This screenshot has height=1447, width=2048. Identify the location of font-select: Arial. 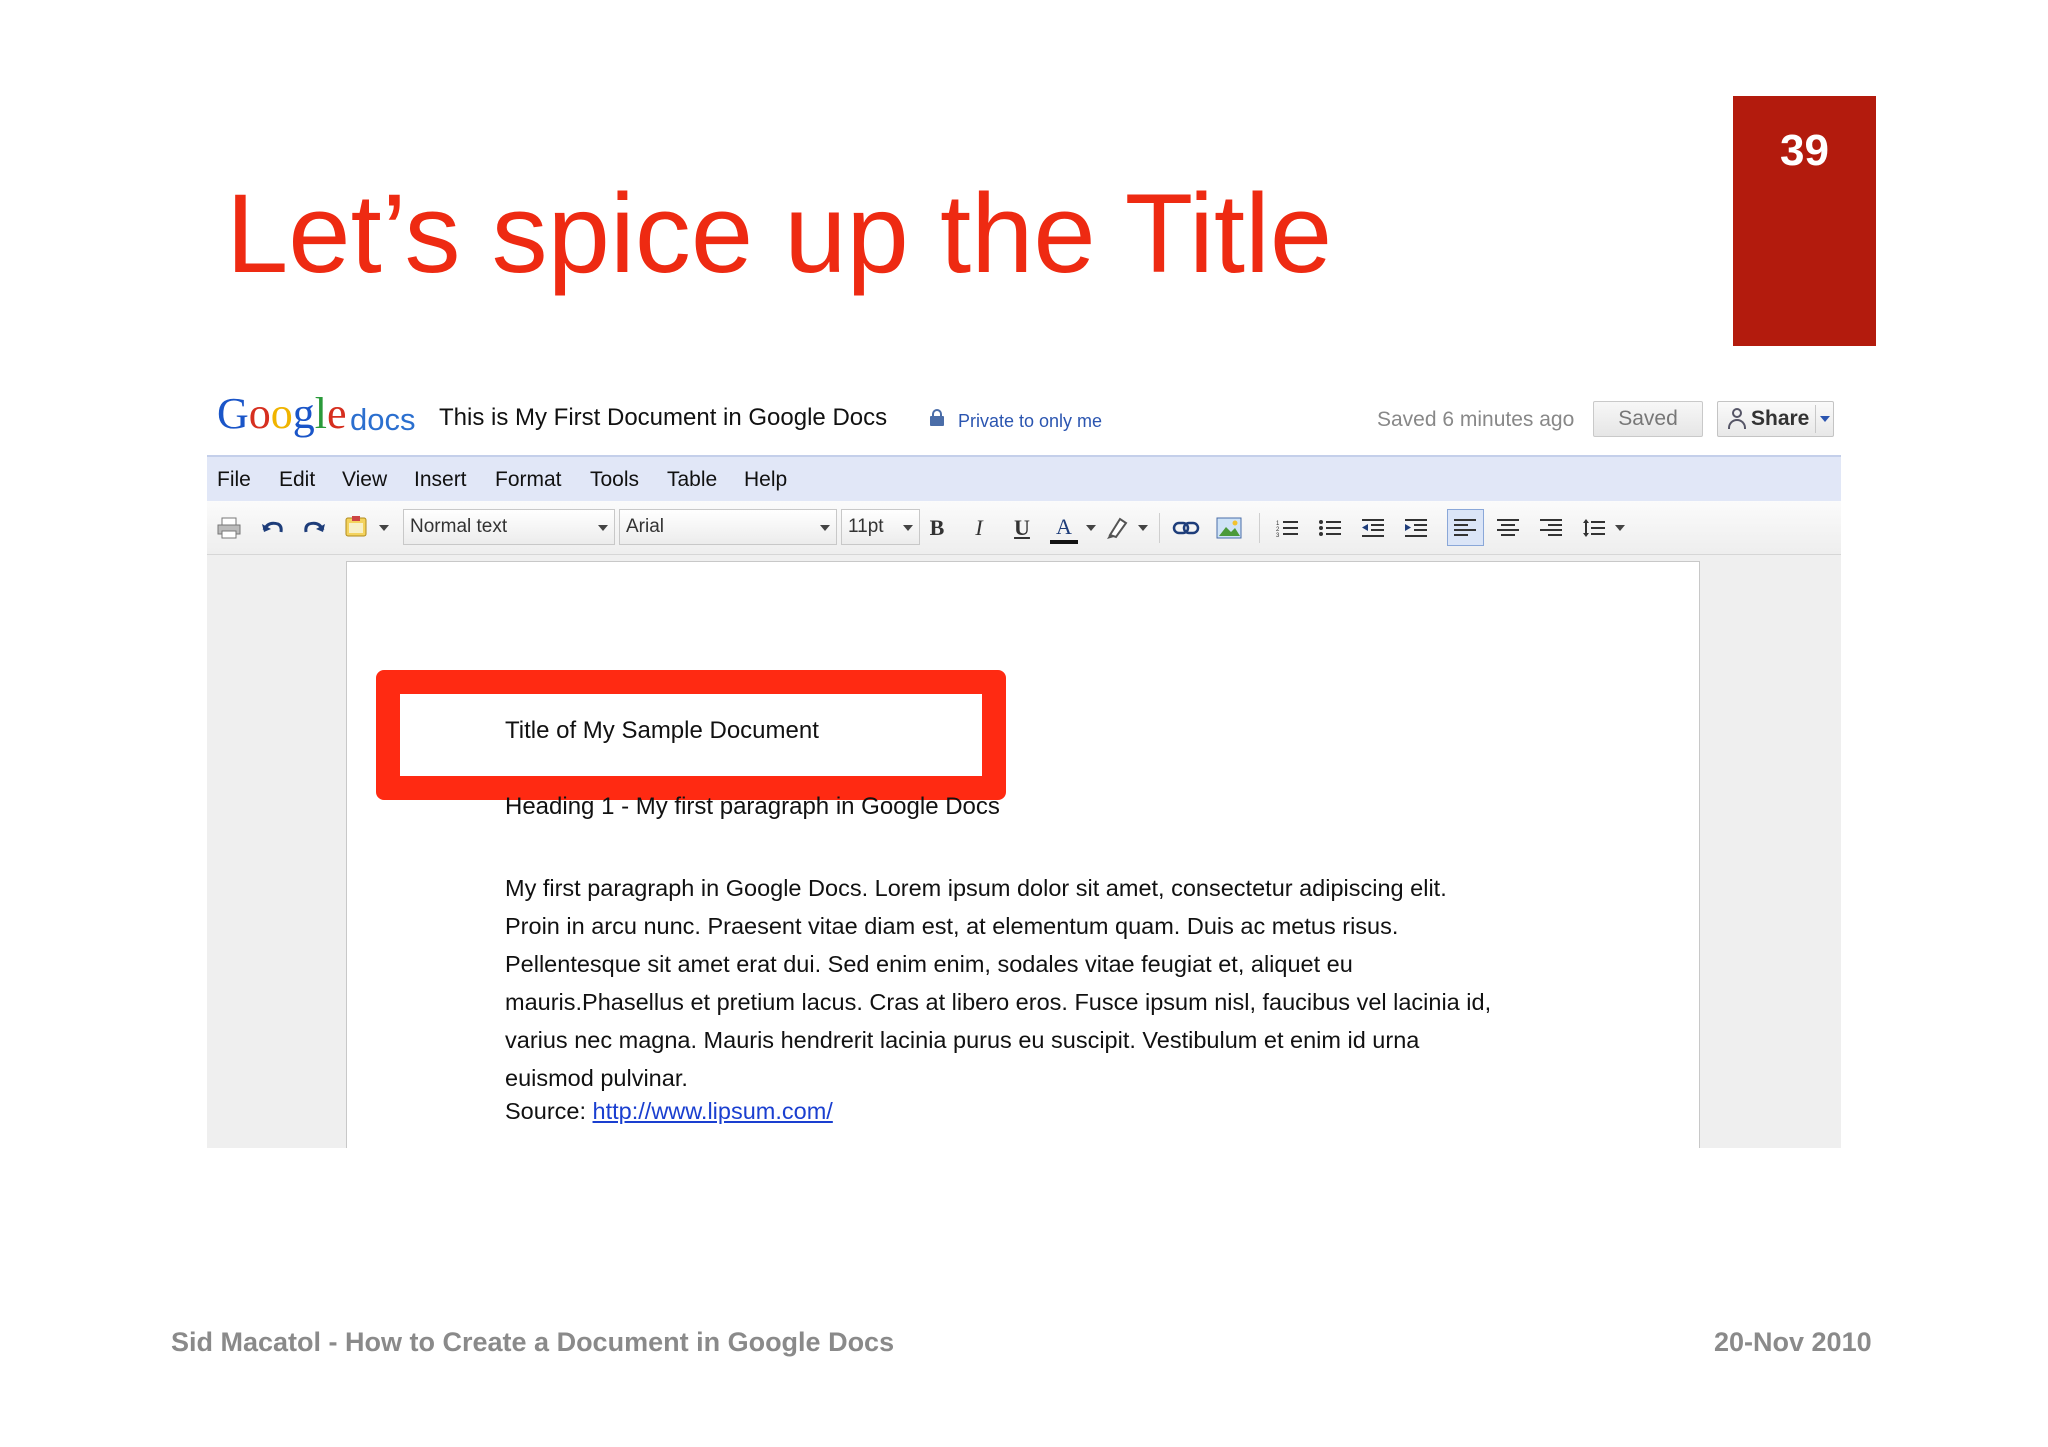
(728, 527).